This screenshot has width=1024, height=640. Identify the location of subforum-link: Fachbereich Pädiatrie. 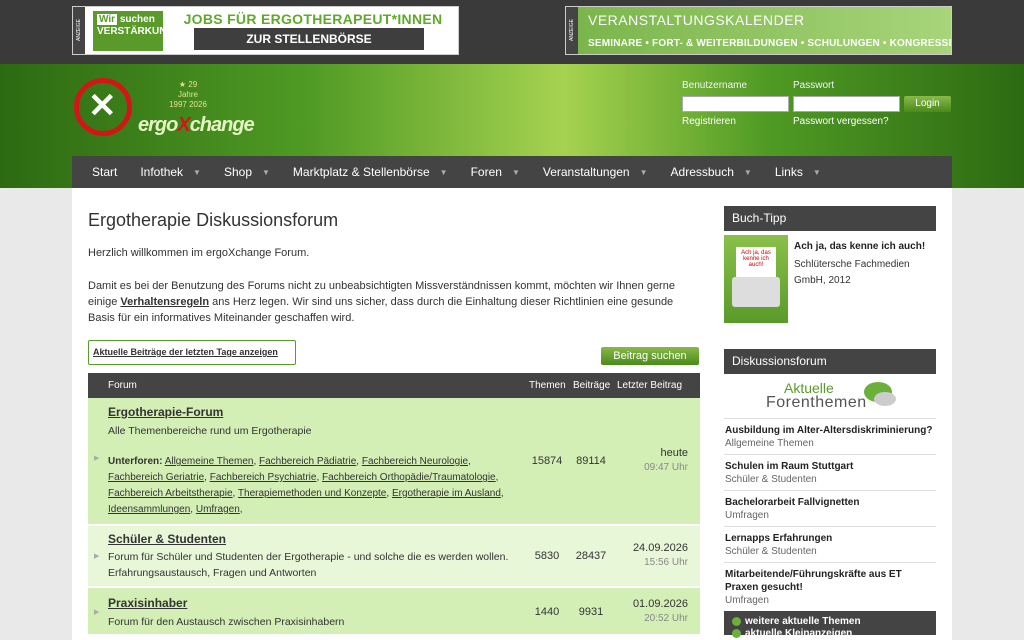
(307, 461).